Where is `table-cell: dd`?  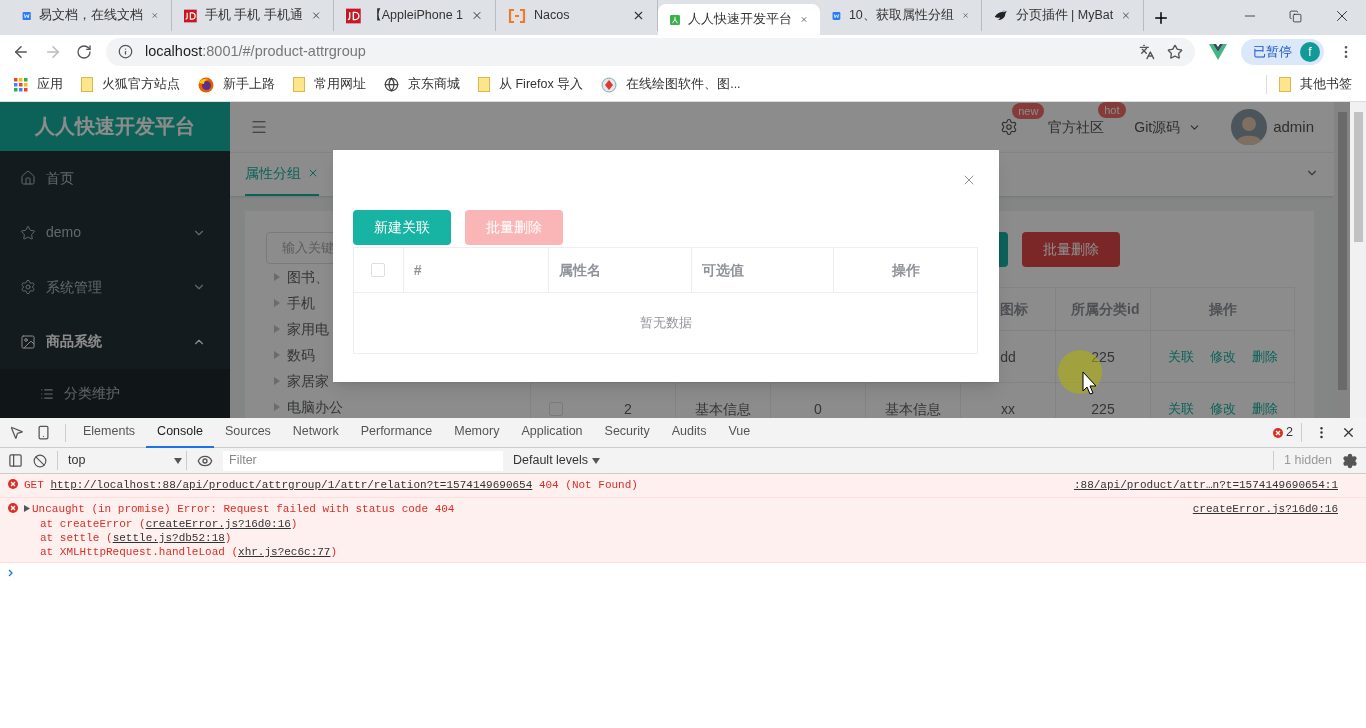 table-cell: dd is located at coordinates (1008, 356).